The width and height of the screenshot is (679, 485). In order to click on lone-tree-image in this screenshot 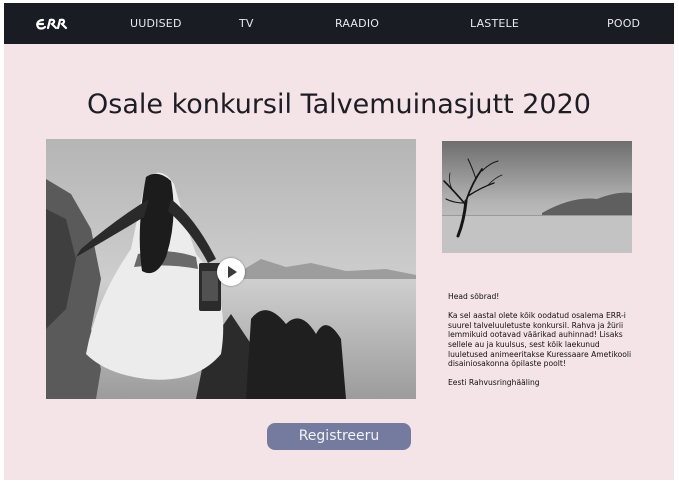, I will do `click(537, 197)`.